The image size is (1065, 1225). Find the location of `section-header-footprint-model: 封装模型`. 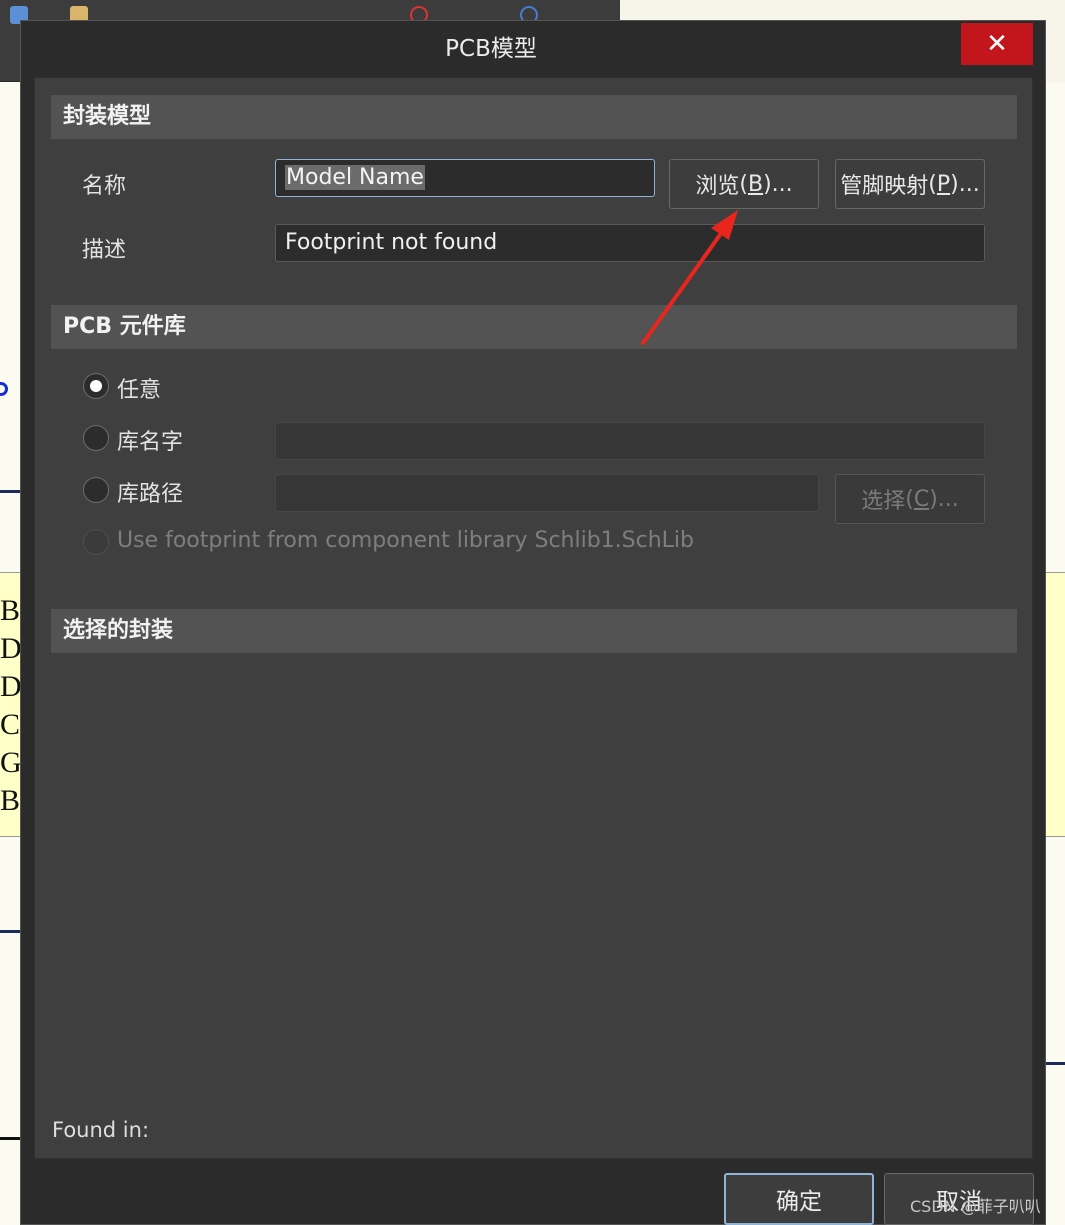

section-header-footprint-model: 封装模型 is located at coordinates (534, 117).